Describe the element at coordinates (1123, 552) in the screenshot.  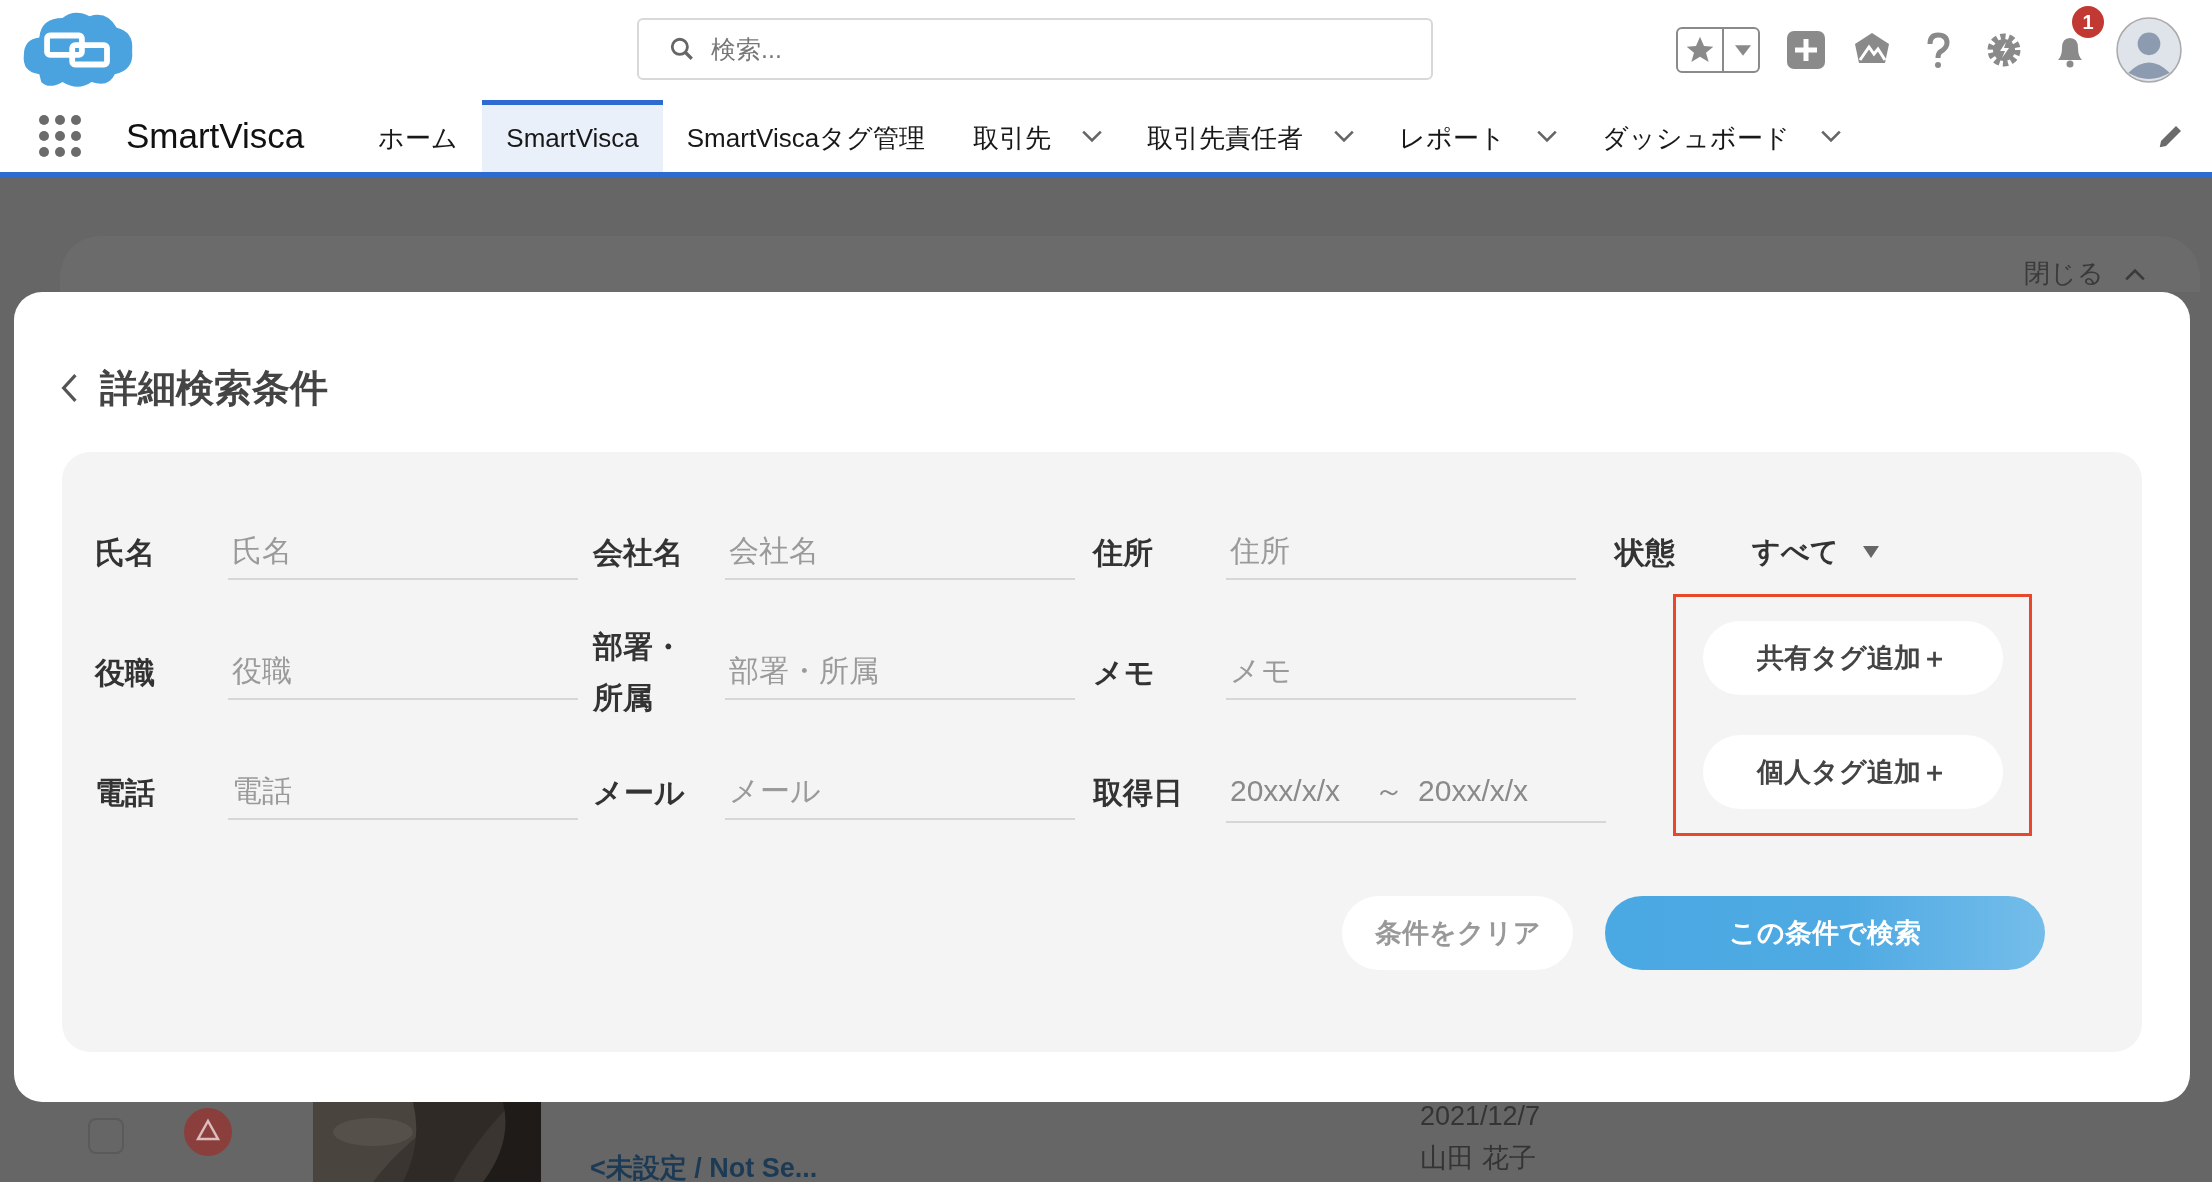
I see `field-label: 住所` at that location.